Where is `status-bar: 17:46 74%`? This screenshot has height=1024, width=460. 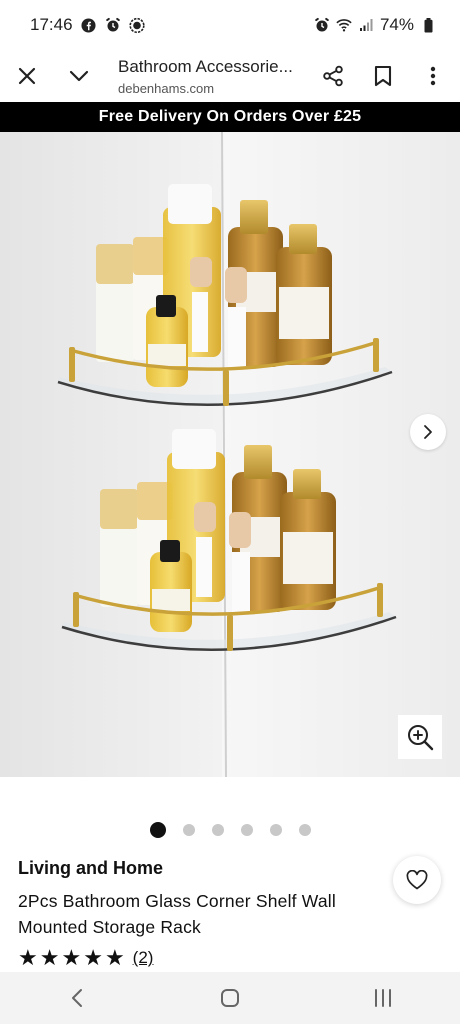 status-bar: 17:46 74% is located at coordinates (230, 25).